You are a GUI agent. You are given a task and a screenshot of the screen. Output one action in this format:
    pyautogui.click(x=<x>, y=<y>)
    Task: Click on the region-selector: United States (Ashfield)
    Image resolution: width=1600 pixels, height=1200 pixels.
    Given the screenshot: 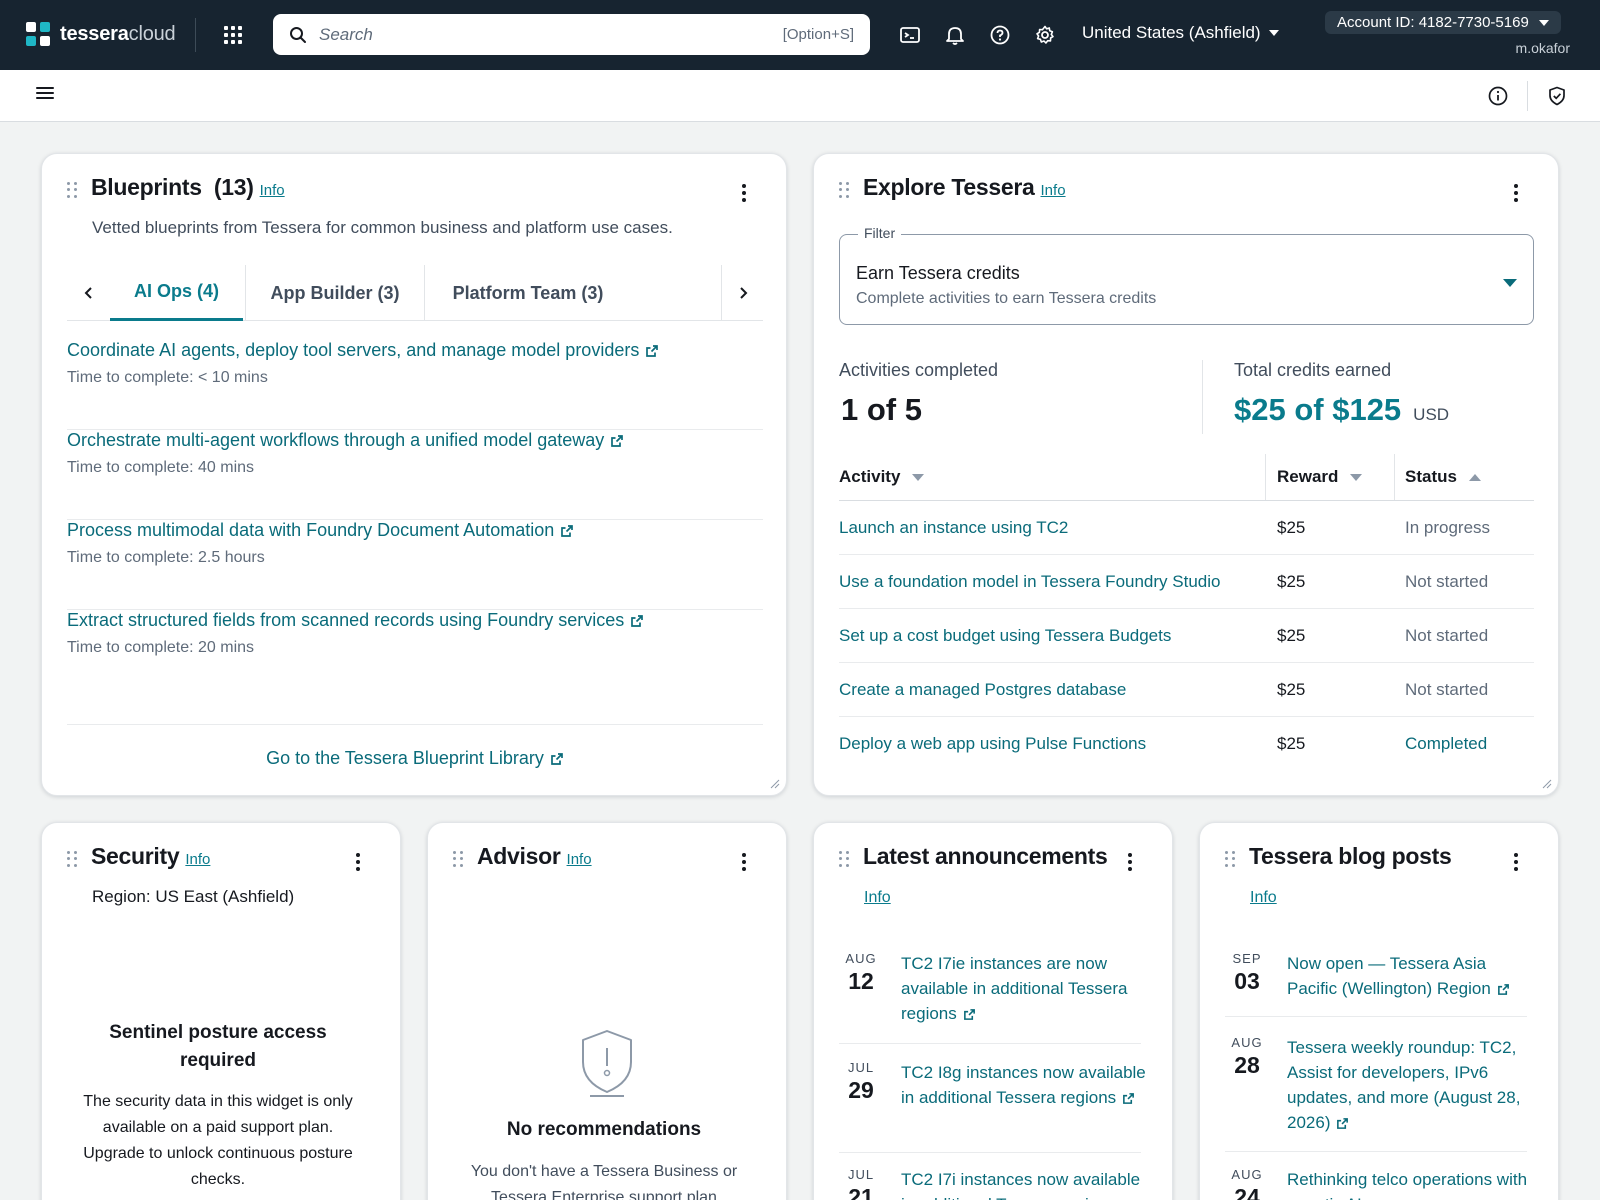 What is the action you would take?
    pyautogui.click(x=1180, y=33)
    